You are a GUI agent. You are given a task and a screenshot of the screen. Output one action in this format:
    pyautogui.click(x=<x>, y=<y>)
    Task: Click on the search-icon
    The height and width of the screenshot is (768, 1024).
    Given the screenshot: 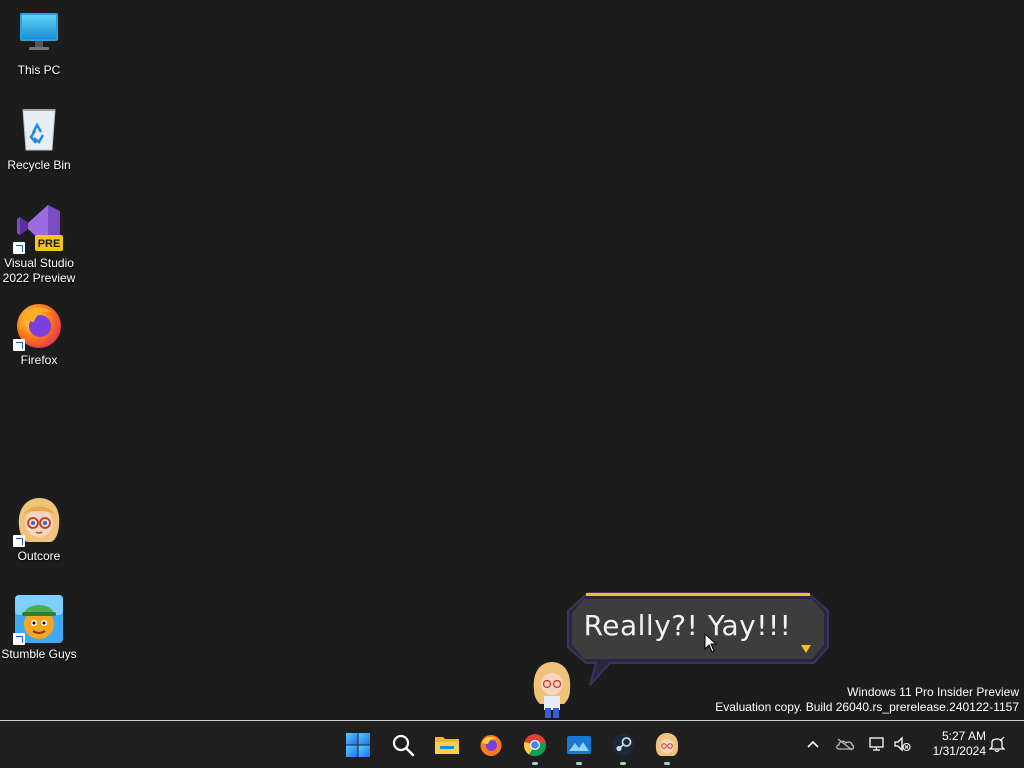 What is the action you would take?
    pyautogui.click(x=403, y=745)
    